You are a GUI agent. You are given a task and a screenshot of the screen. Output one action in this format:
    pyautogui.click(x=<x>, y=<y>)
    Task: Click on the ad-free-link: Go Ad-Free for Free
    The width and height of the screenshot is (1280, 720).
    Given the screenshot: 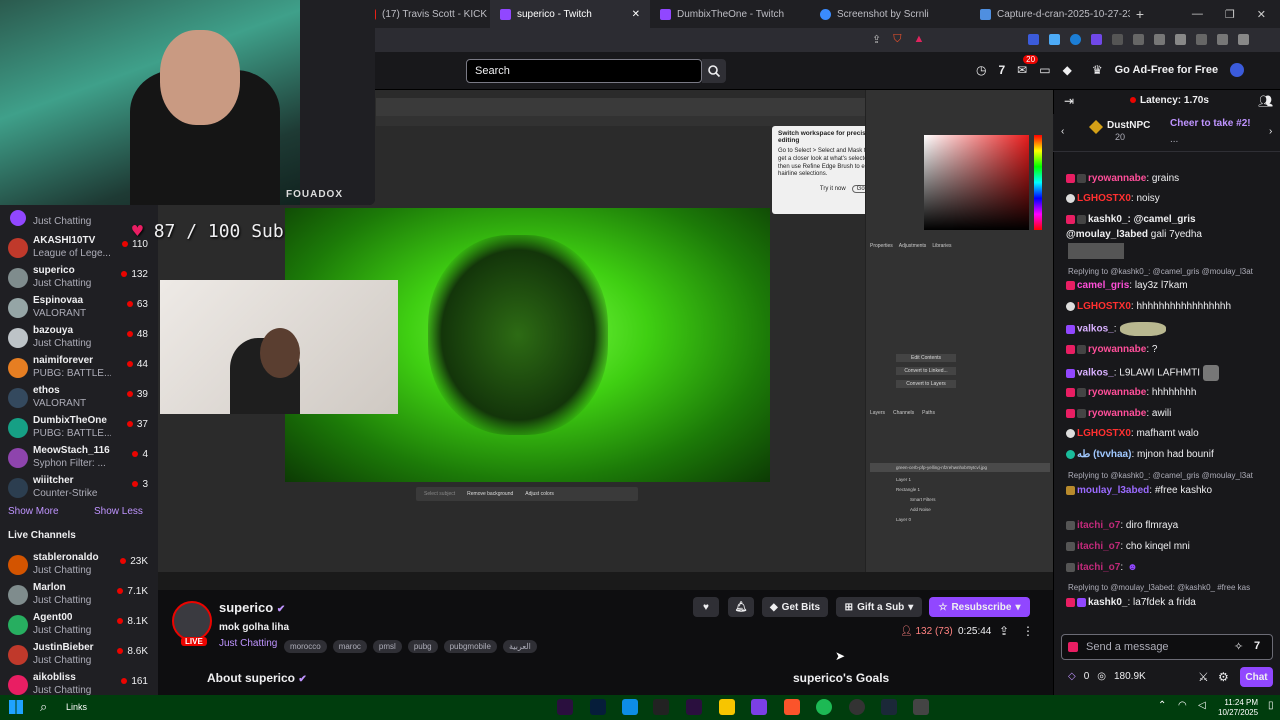 What is the action you would take?
    pyautogui.click(x=1167, y=70)
    